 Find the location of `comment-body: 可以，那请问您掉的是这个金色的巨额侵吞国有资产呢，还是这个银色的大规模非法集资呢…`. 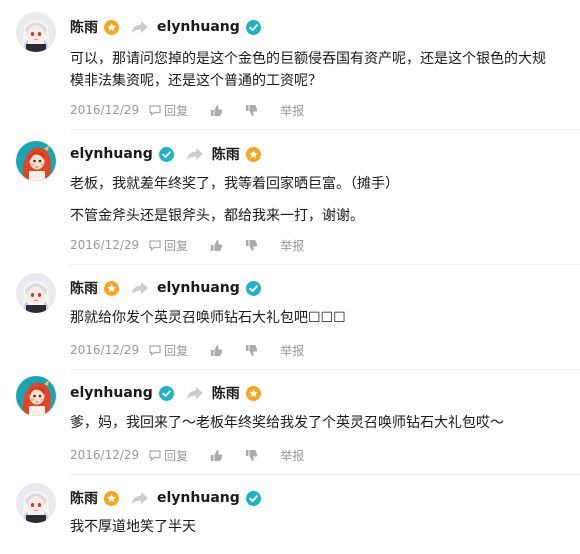

comment-body: 可以，那请问您掉的是这个金色的巨额侵吞国有资产呢，还是这个银色的大规模非法集资呢… is located at coordinates (313, 70).